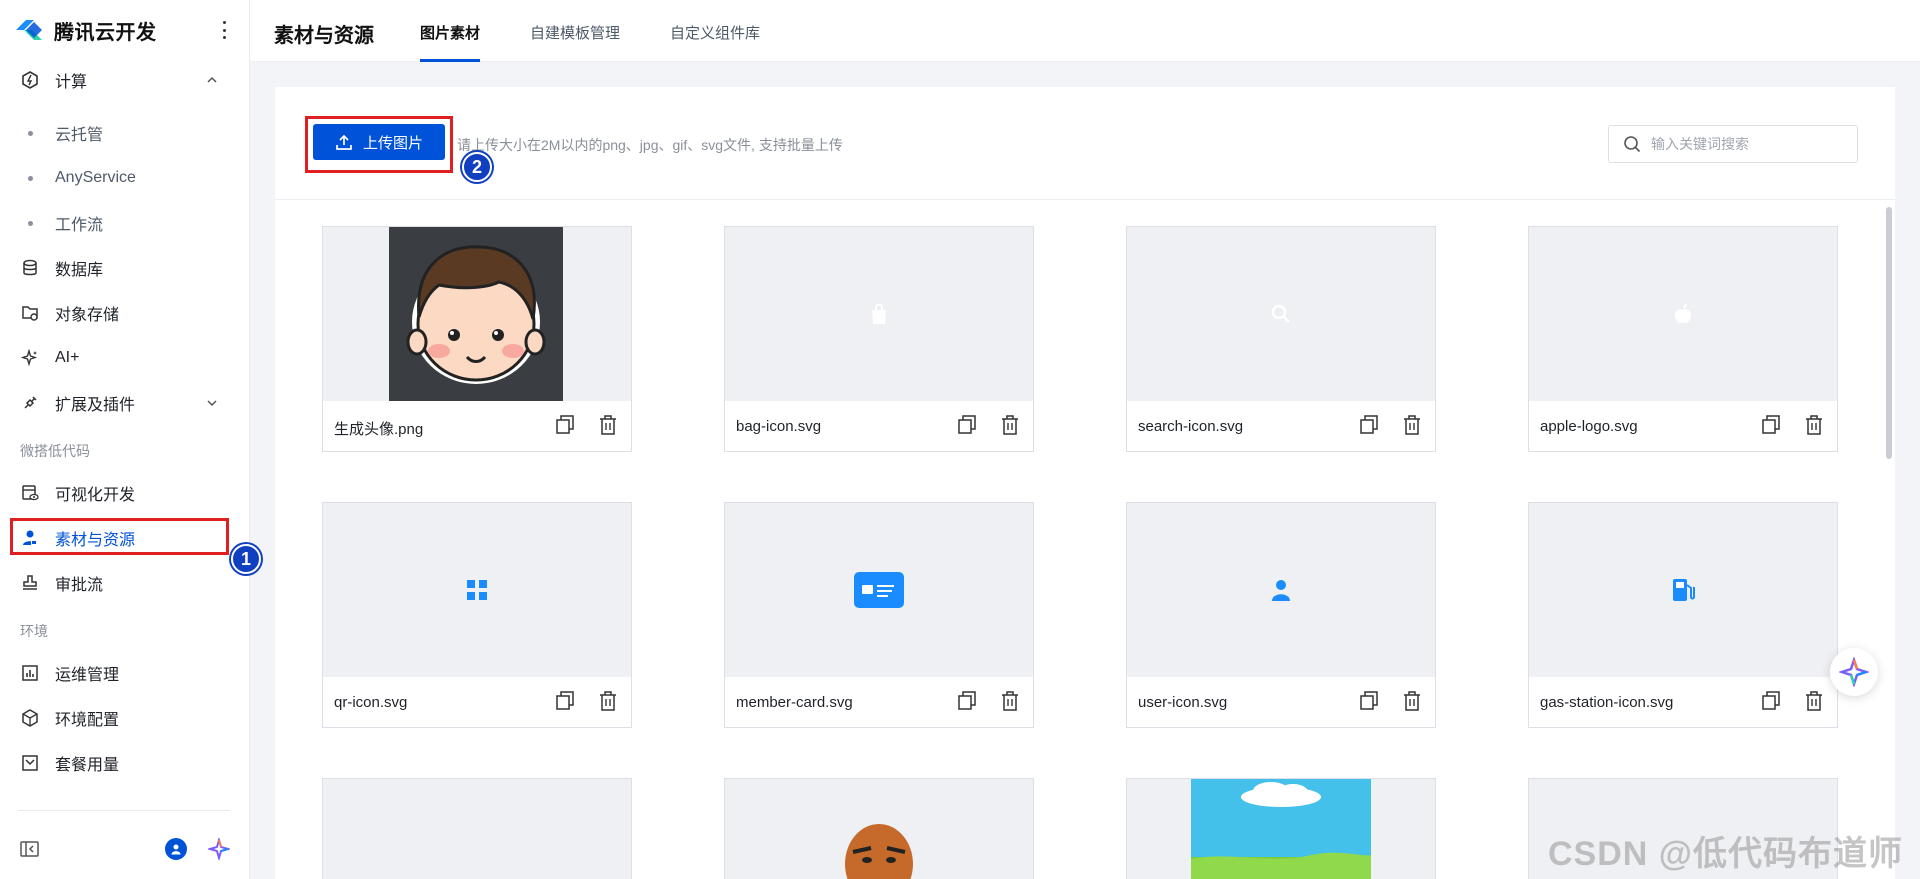 The image size is (1920, 879). I want to click on sidebar-item-label: 数据库, so click(79, 270).